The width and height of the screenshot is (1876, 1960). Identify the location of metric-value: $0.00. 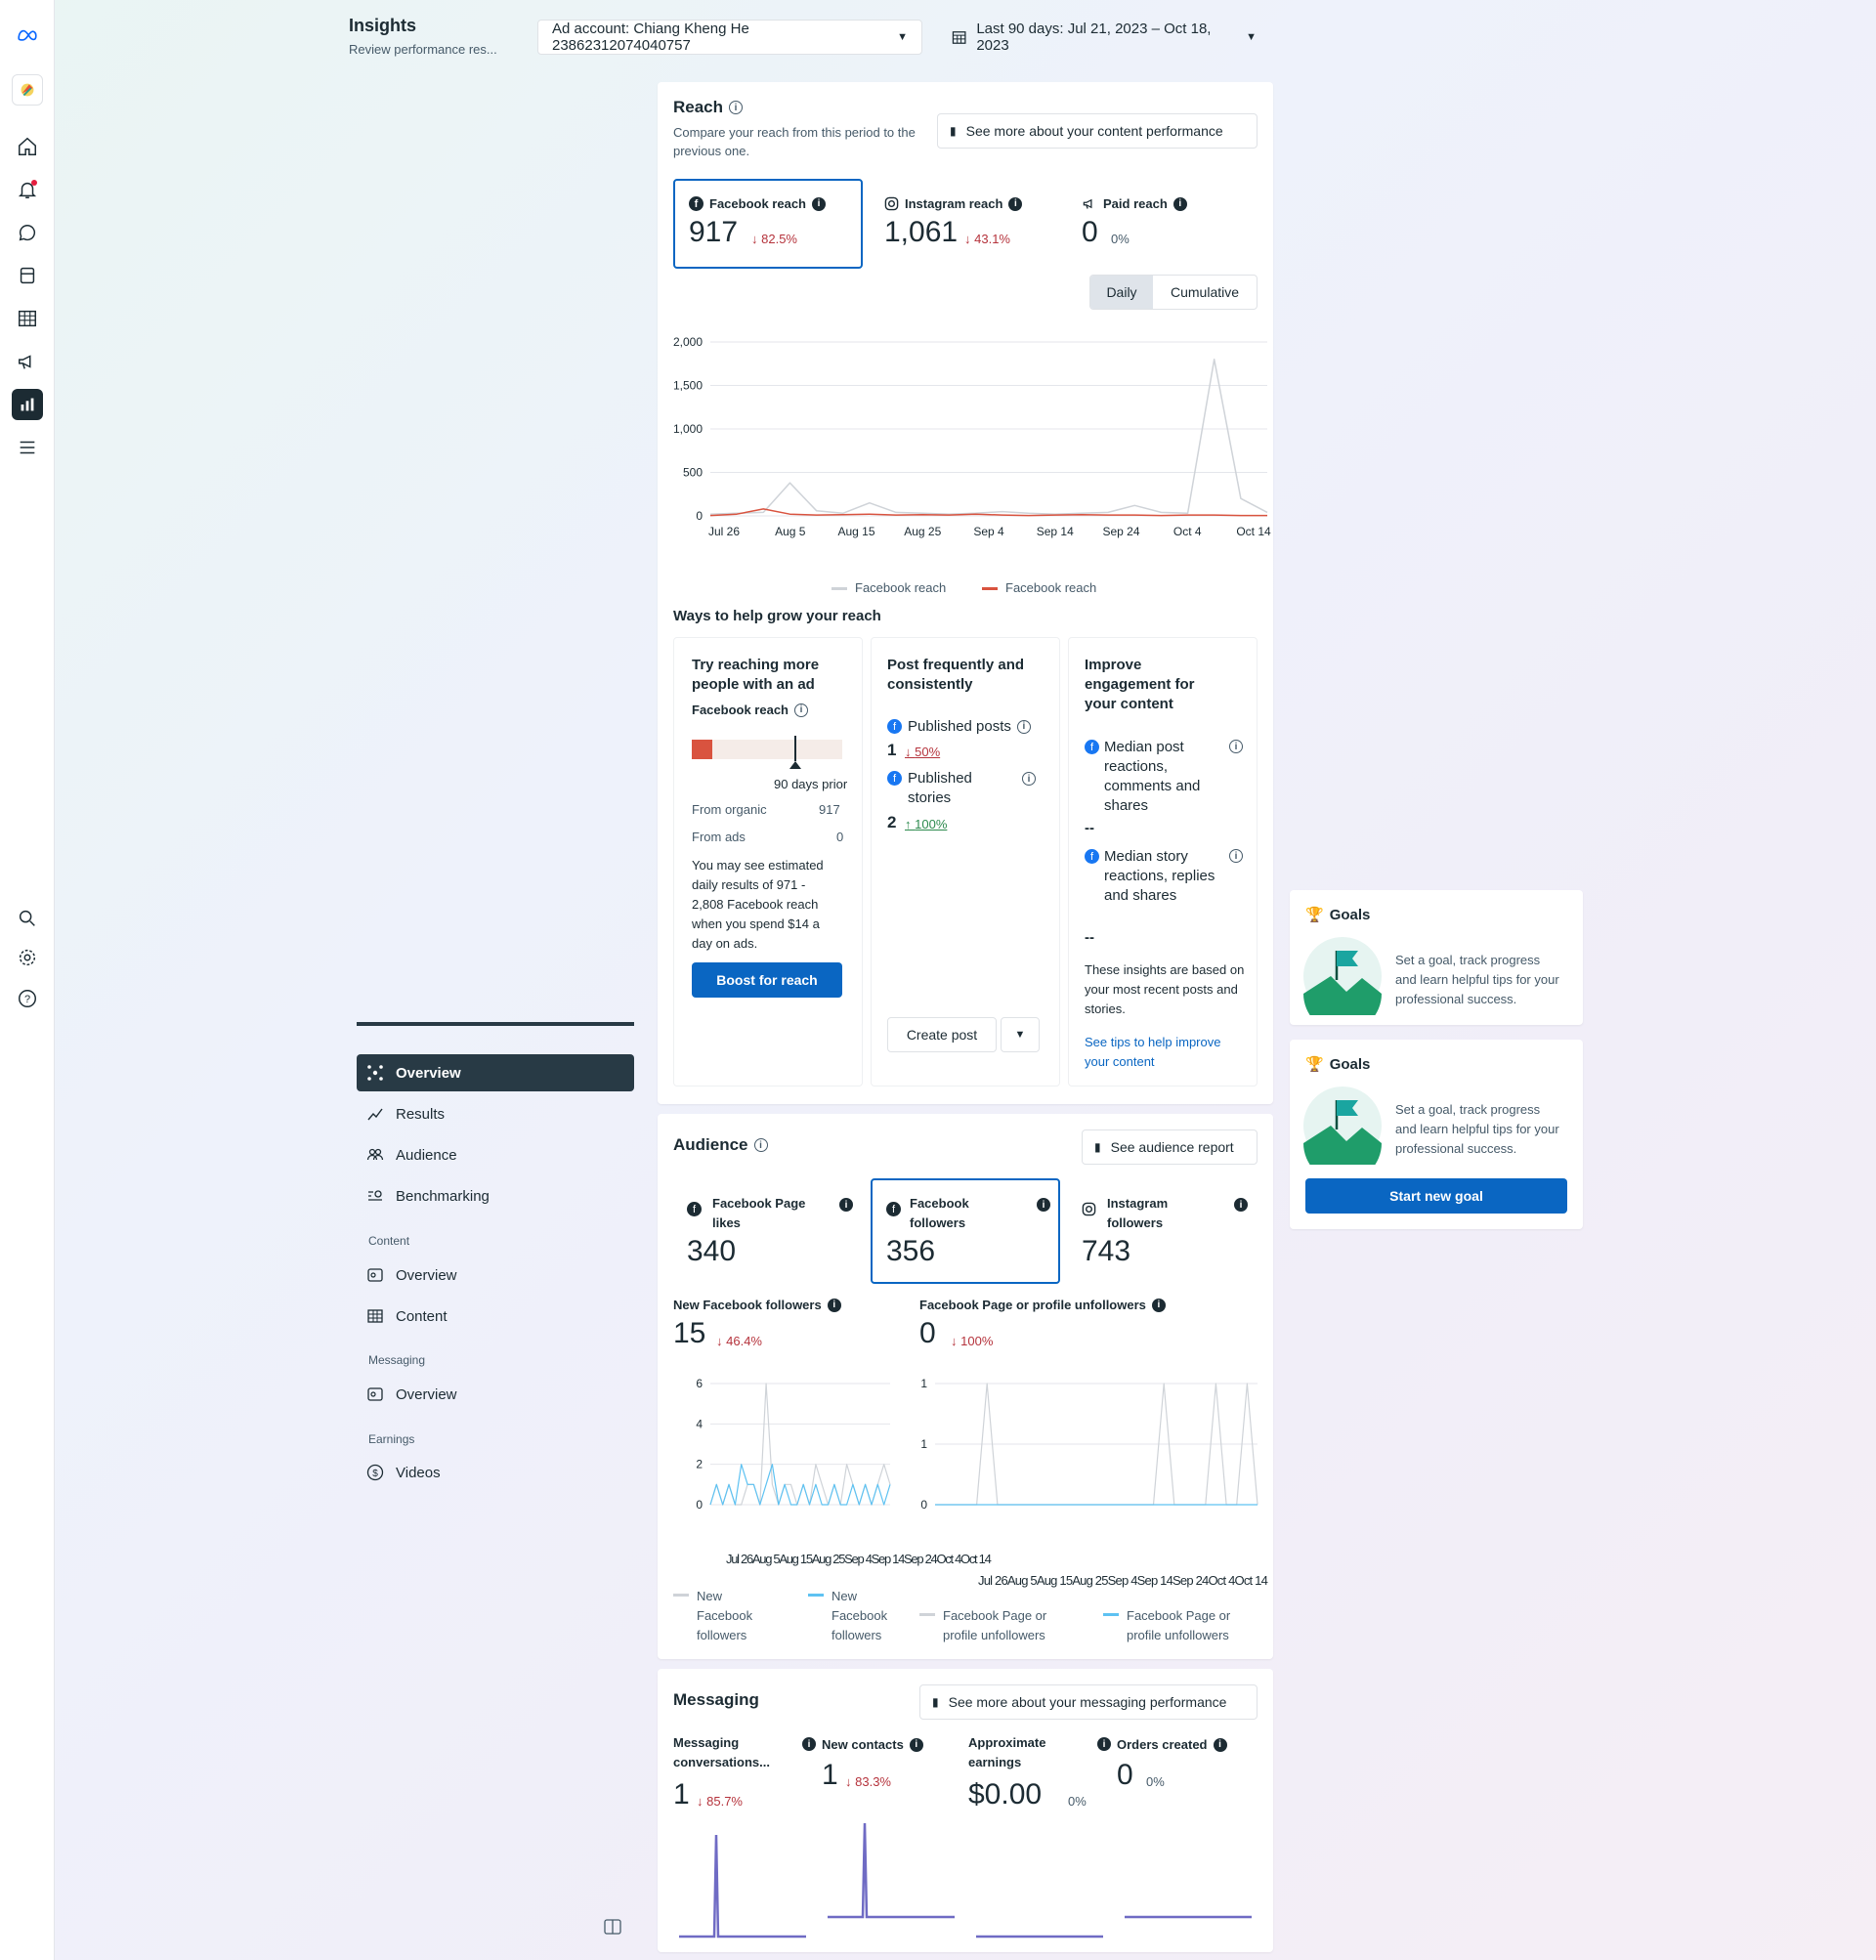
(1005, 1794).